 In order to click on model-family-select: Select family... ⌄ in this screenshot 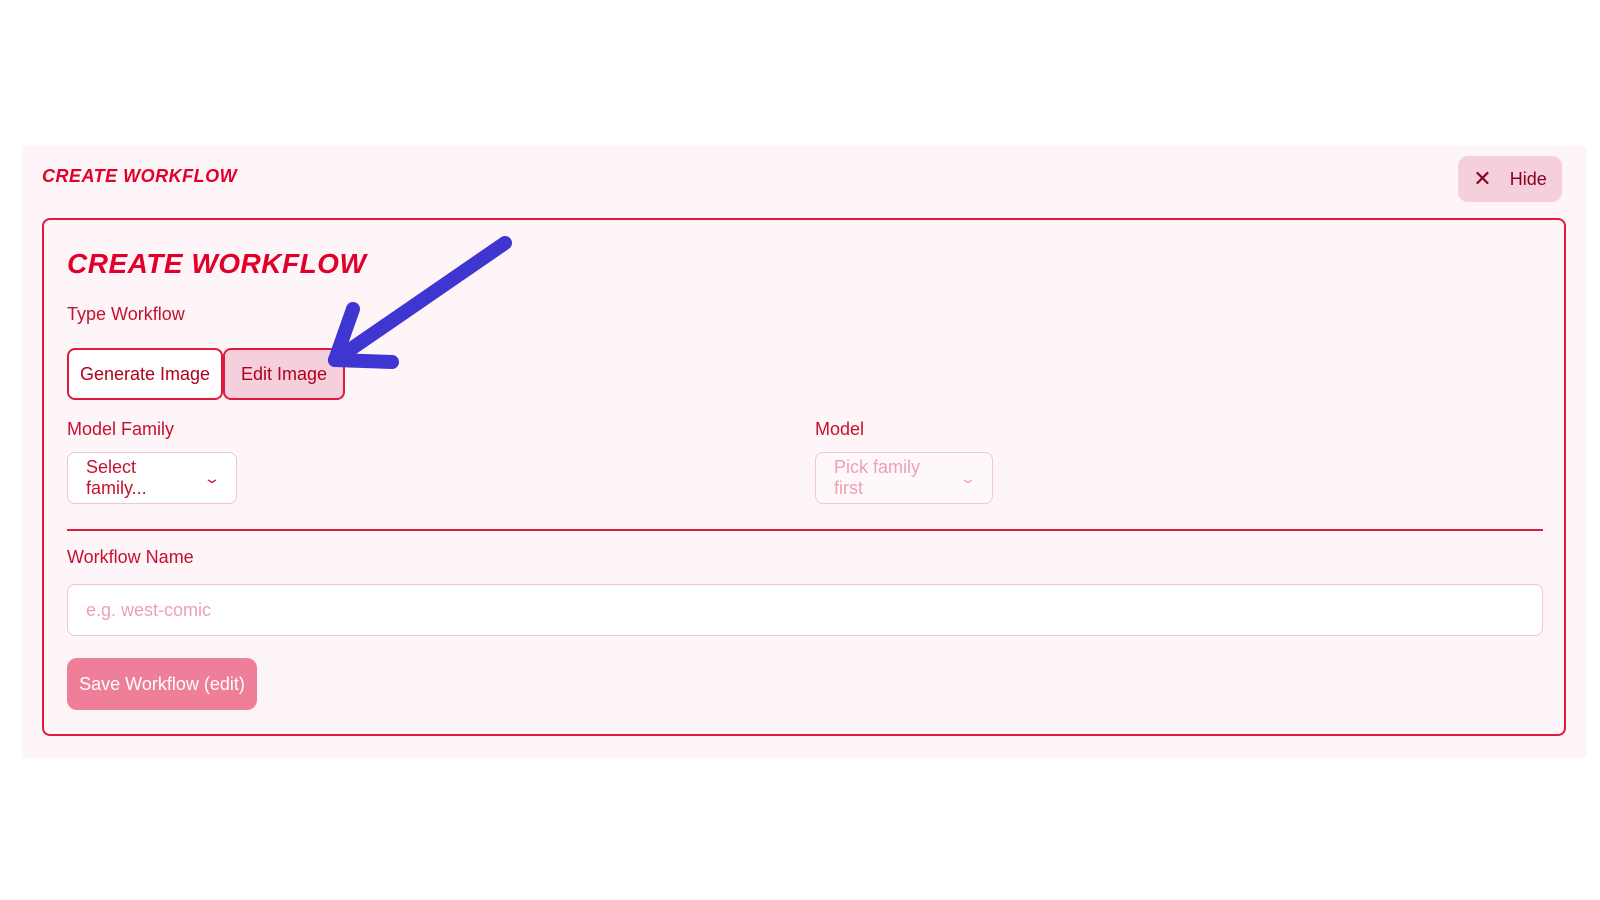, I will do `click(152, 478)`.